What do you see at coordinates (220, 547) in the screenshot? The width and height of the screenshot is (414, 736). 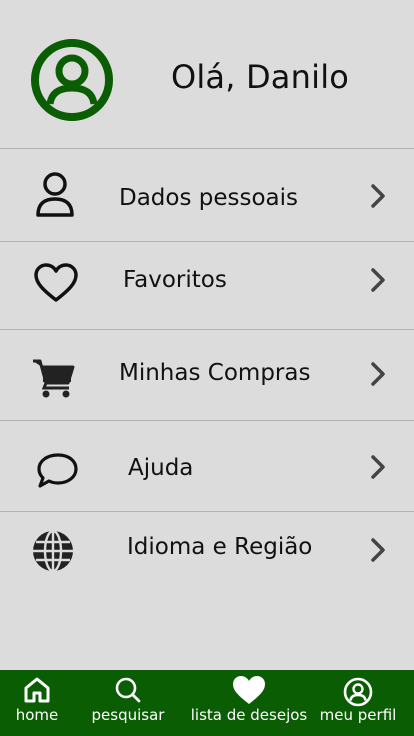 I see `menu-item-label: Idioma e Região` at bounding box center [220, 547].